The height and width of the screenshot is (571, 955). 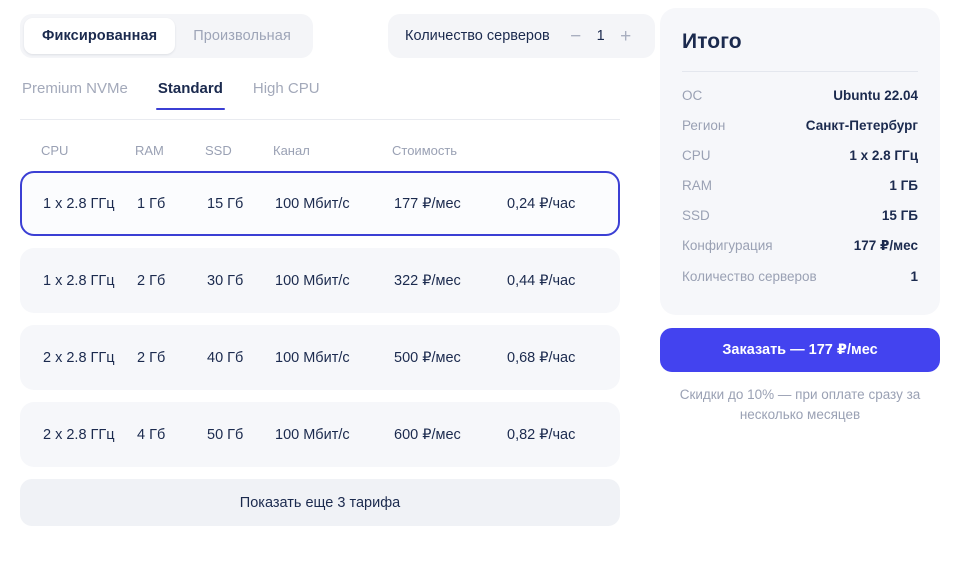 What do you see at coordinates (800, 245) in the screenshot?
I see `summary-row-configuration: Конфигурация 177 ₽/мес` at bounding box center [800, 245].